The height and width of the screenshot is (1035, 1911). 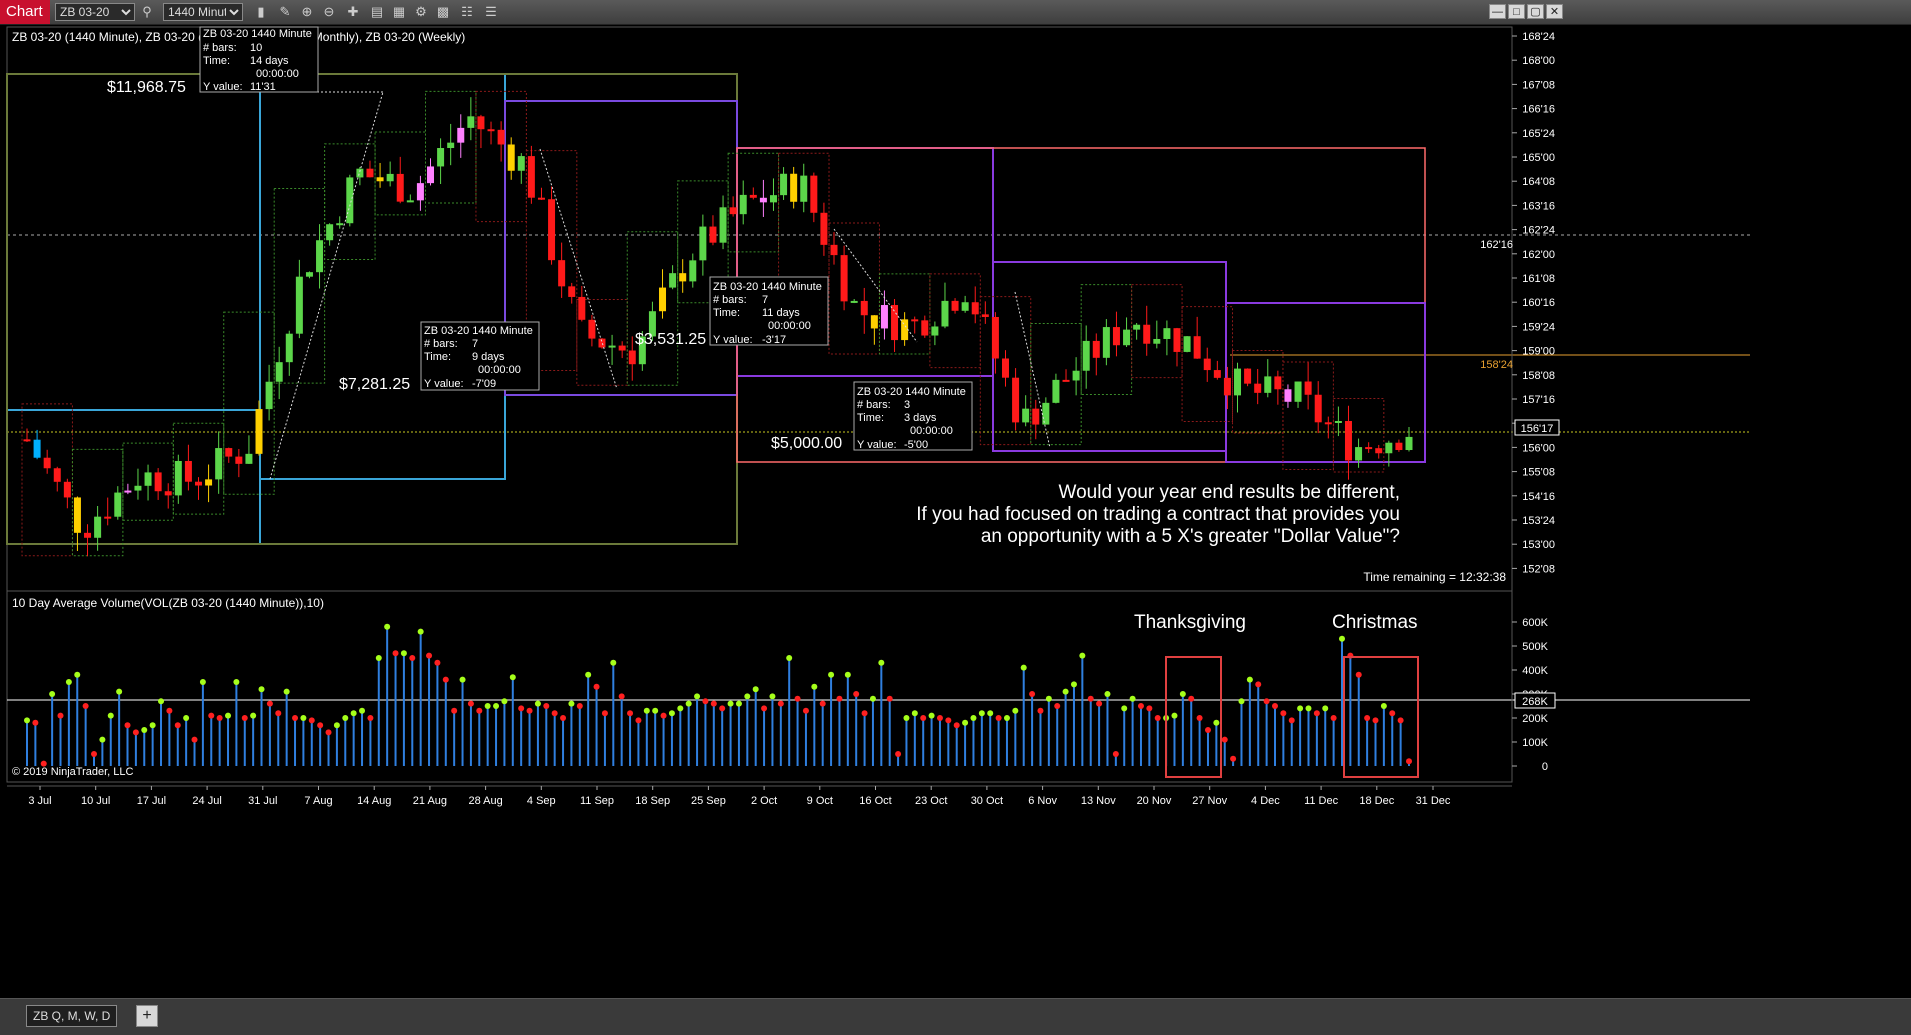 What do you see at coordinates (1535, 11) in the screenshot?
I see `maximize-button: ▢` at bounding box center [1535, 11].